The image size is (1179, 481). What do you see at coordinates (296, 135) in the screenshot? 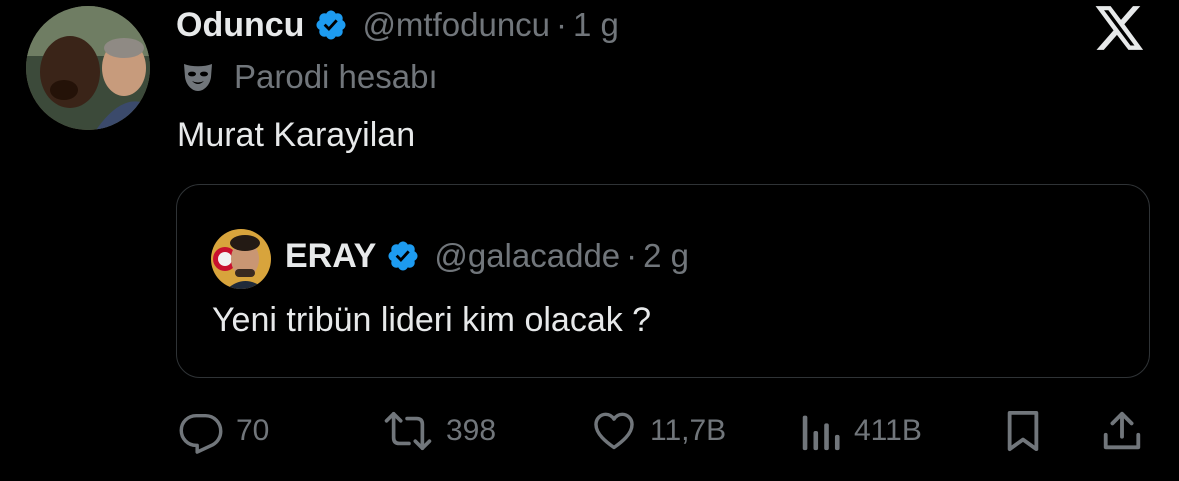
I see `tweet-text: Murat Karayilan` at bounding box center [296, 135].